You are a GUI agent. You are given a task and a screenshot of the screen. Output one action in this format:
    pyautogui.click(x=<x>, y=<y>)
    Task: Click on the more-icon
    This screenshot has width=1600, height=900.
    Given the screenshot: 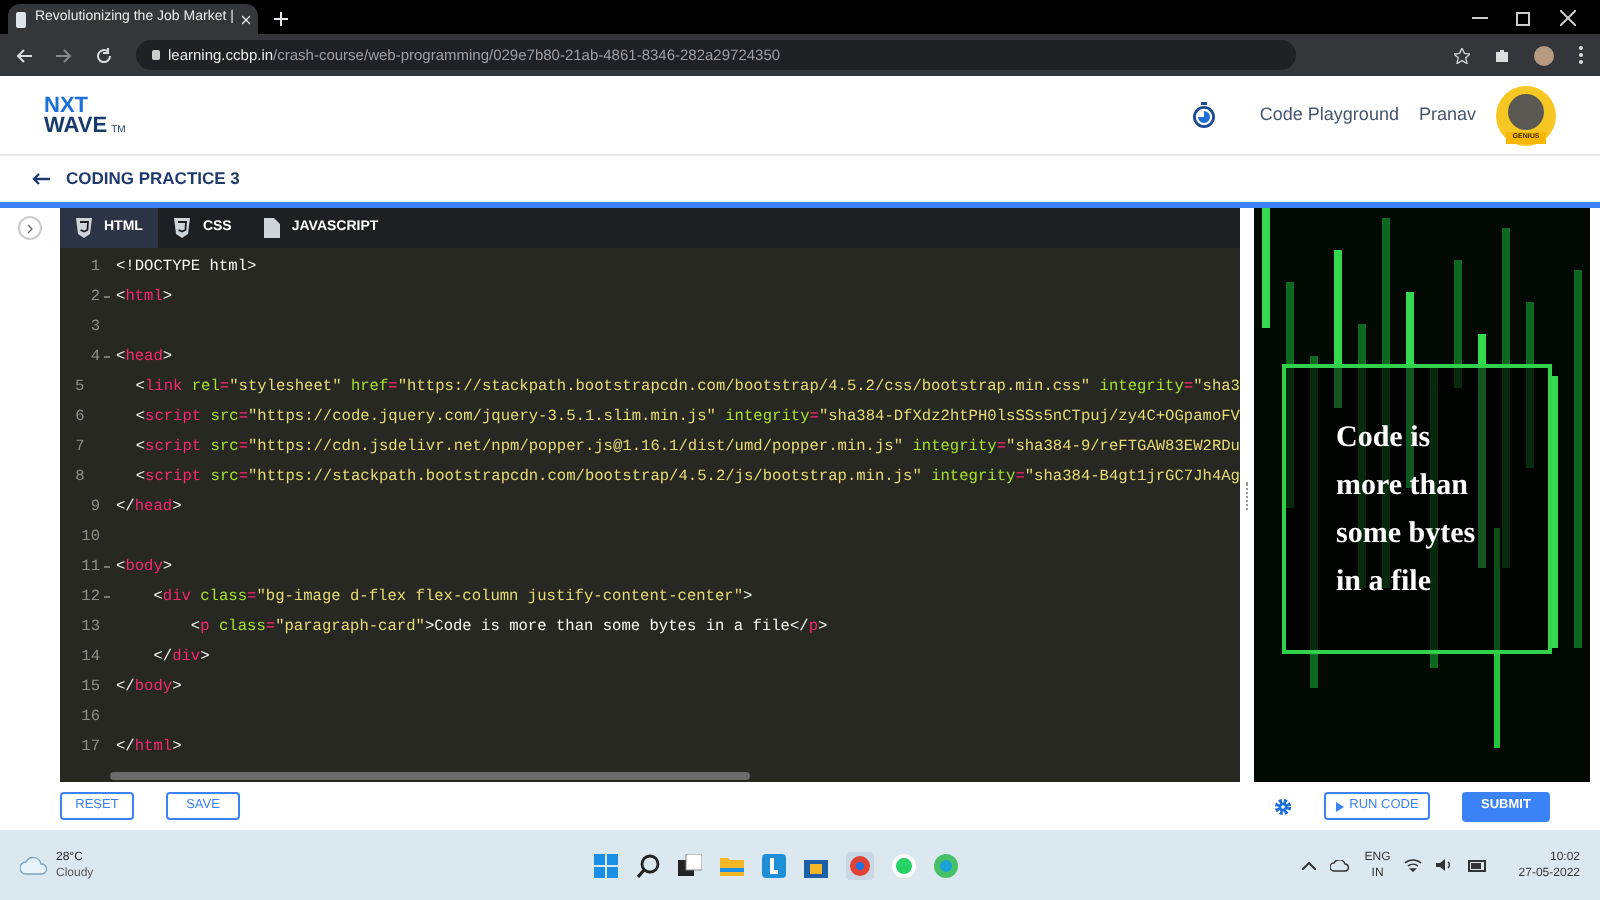 What is the action you would take?
    pyautogui.click(x=1581, y=55)
    